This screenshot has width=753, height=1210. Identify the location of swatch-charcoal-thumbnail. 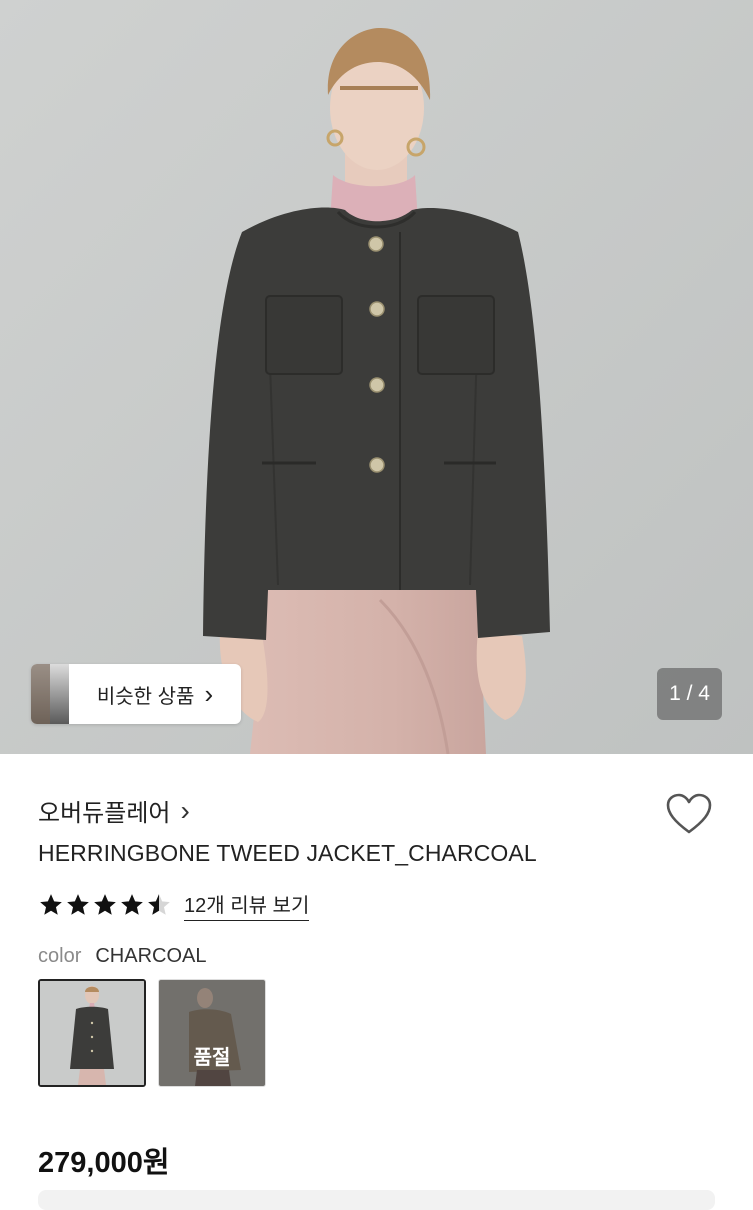
(92, 1033).